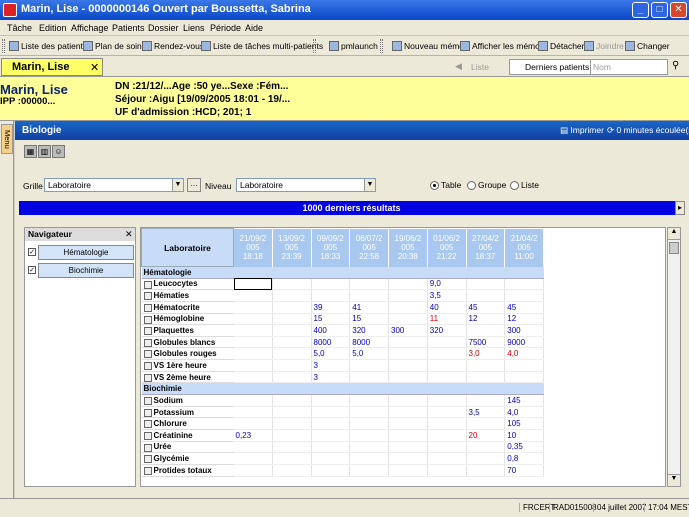 This screenshot has height=517, width=689. I want to click on radio-liste: Liste, so click(524, 185).